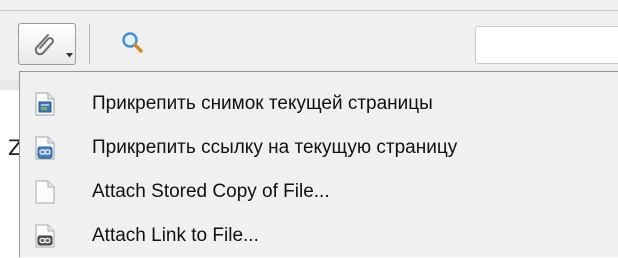 The height and width of the screenshot is (258, 618). Describe the element at coordinates (45, 106) in the screenshot. I see `page-snapshot-icon` at that location.